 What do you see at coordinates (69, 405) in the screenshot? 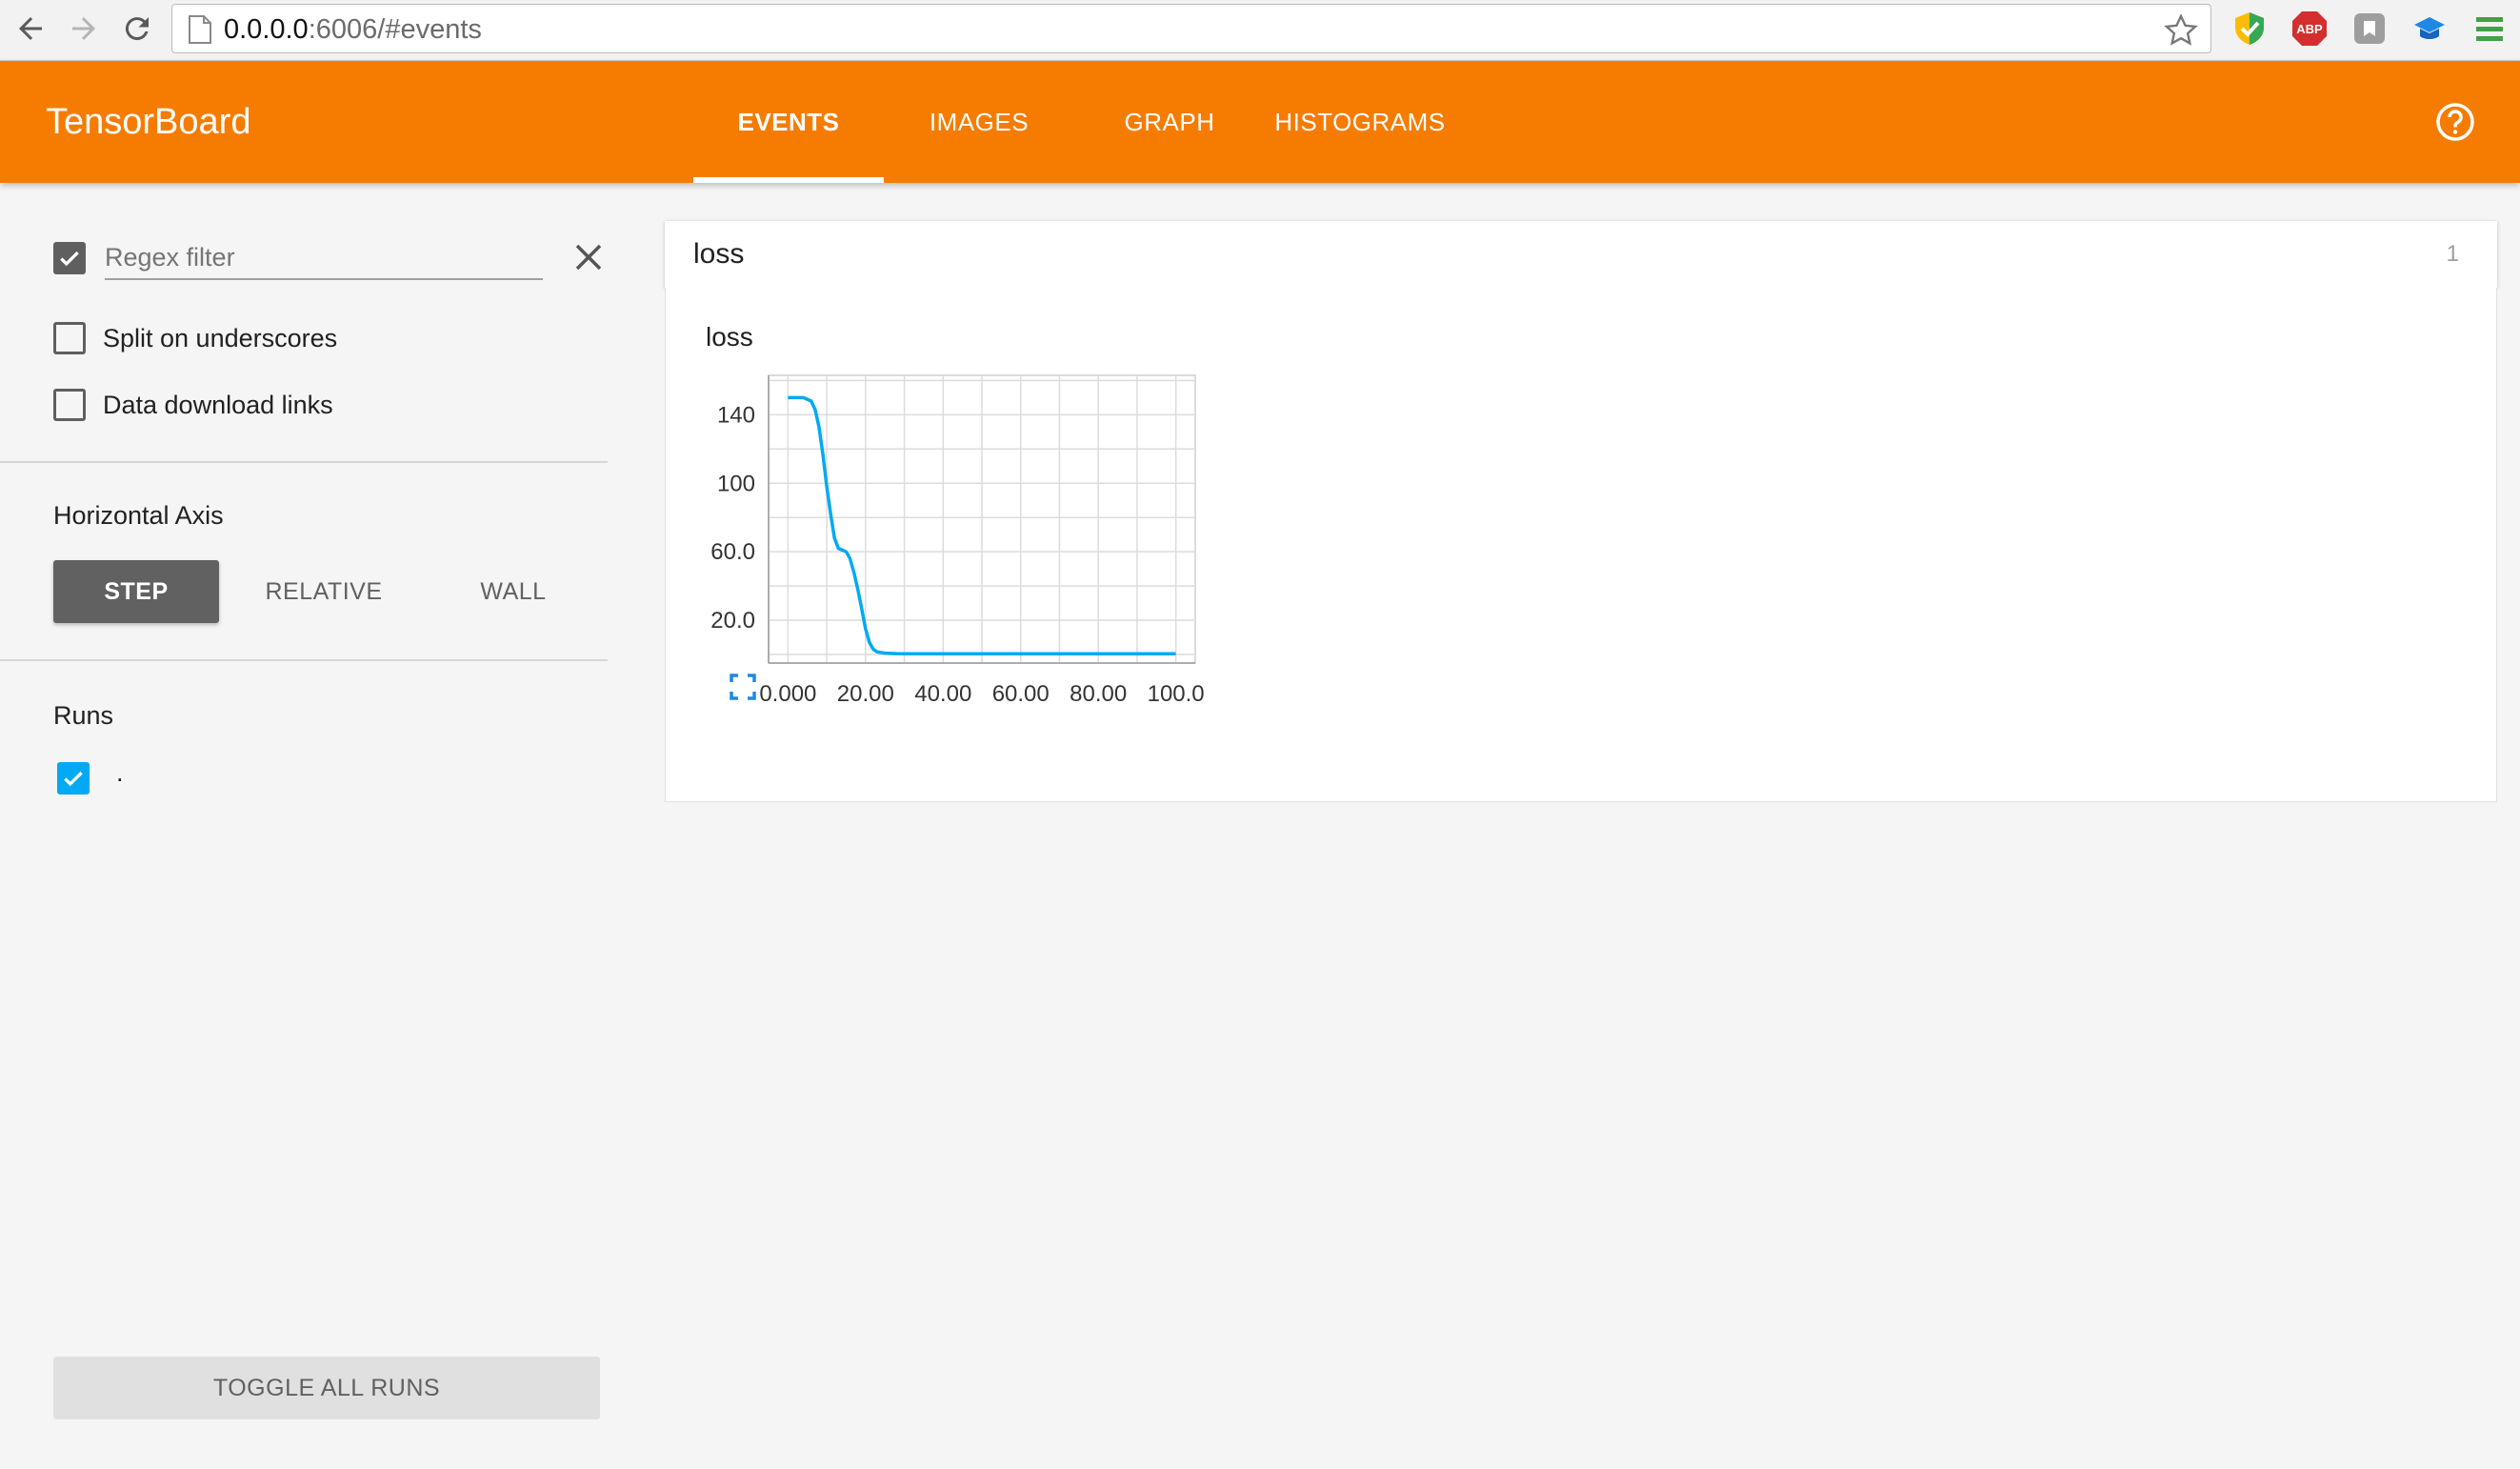
I see `data-download-checkbox` at bounding box center [69, 405].